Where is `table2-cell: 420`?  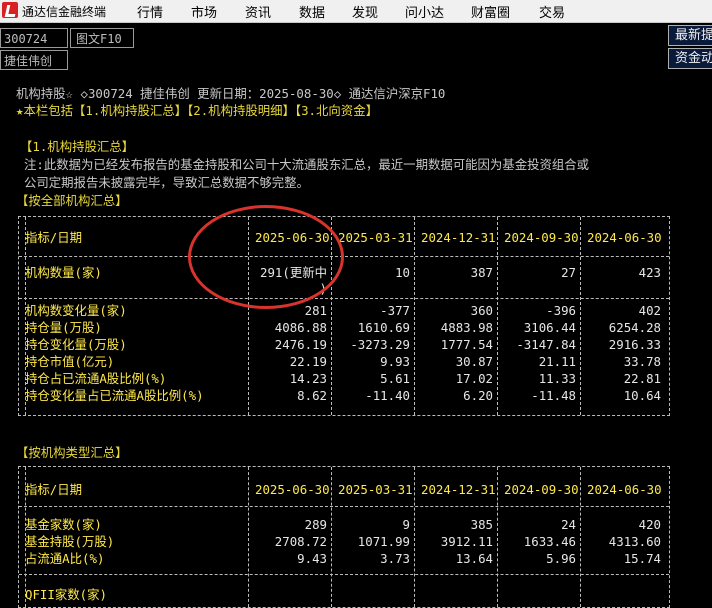 table2-cell: 420 is located at coordinates (649, 524).